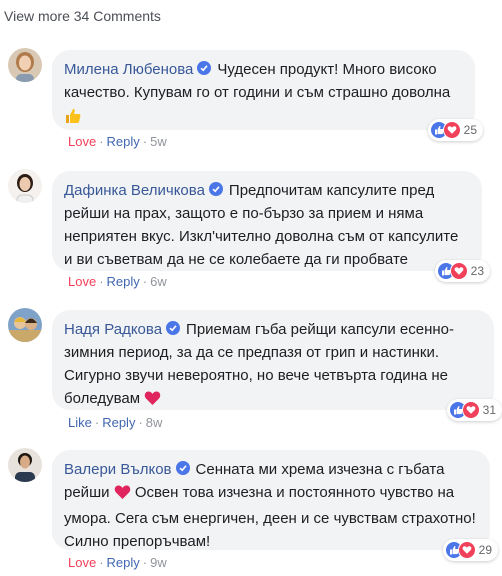  What do you see at coordinates (128, 69) in the screenshot?
I see `comment-author: Милена Любенова` at bounding box center [128, 69].